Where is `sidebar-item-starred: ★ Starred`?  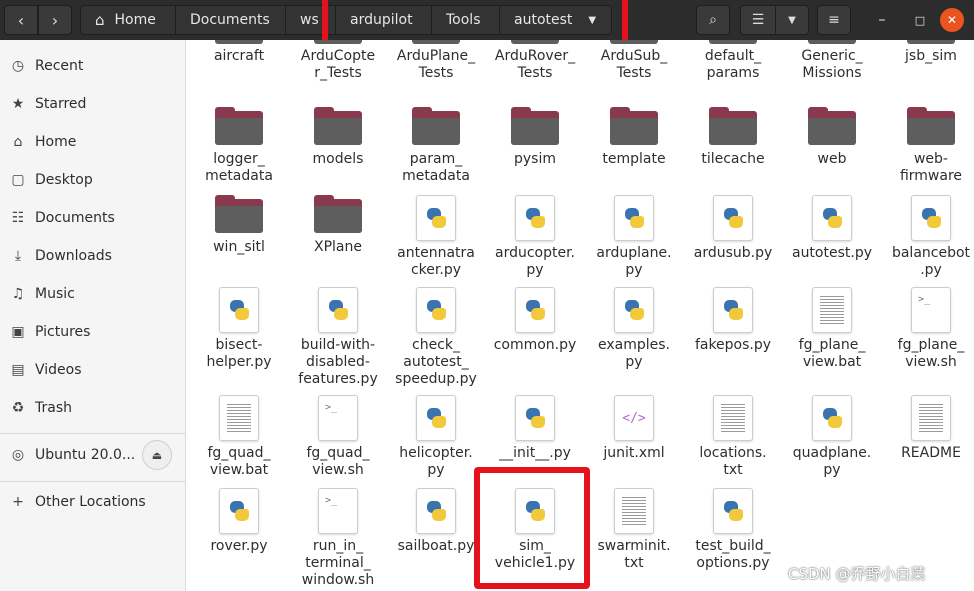
sidebar-item-starred: ★ Starred is located at coordinates (92, 104).